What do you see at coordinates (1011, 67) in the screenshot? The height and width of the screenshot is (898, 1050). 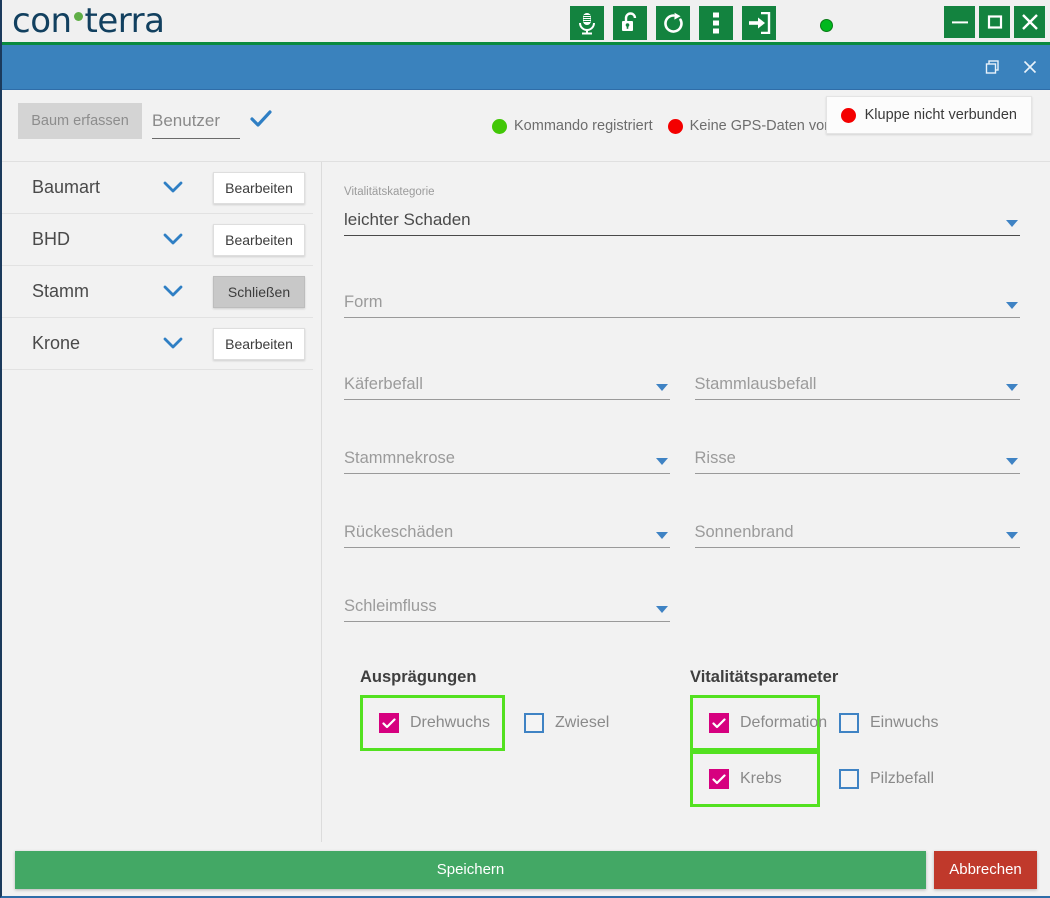 I see `dialog-window-controls` at bounding box center [1011, 67].